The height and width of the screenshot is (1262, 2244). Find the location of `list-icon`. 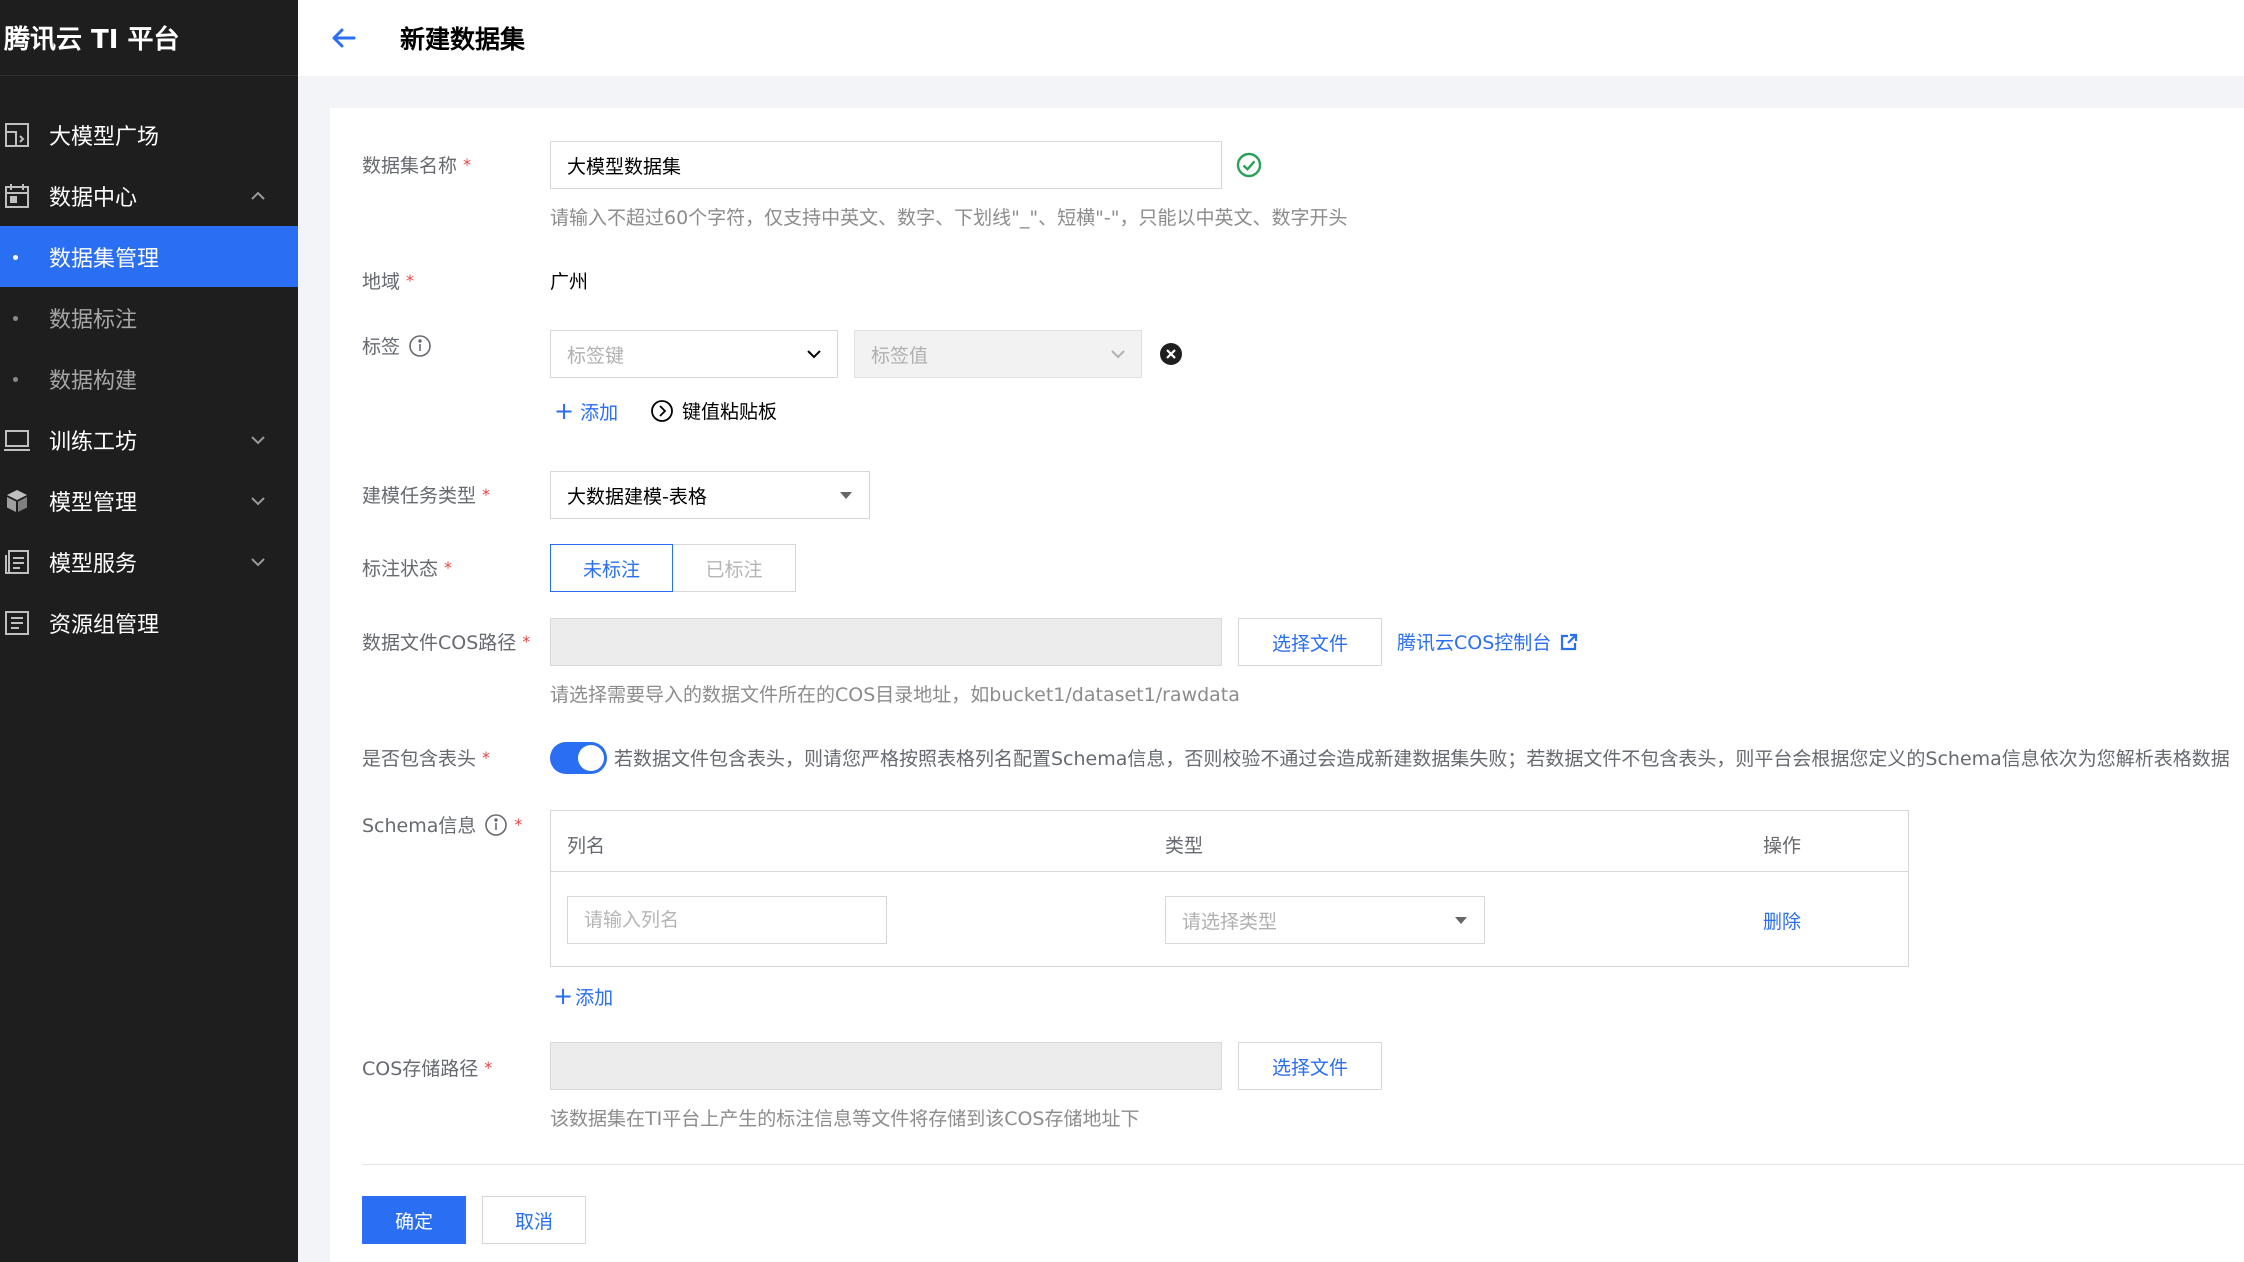

list-icon is located at coordinates (17, 623).